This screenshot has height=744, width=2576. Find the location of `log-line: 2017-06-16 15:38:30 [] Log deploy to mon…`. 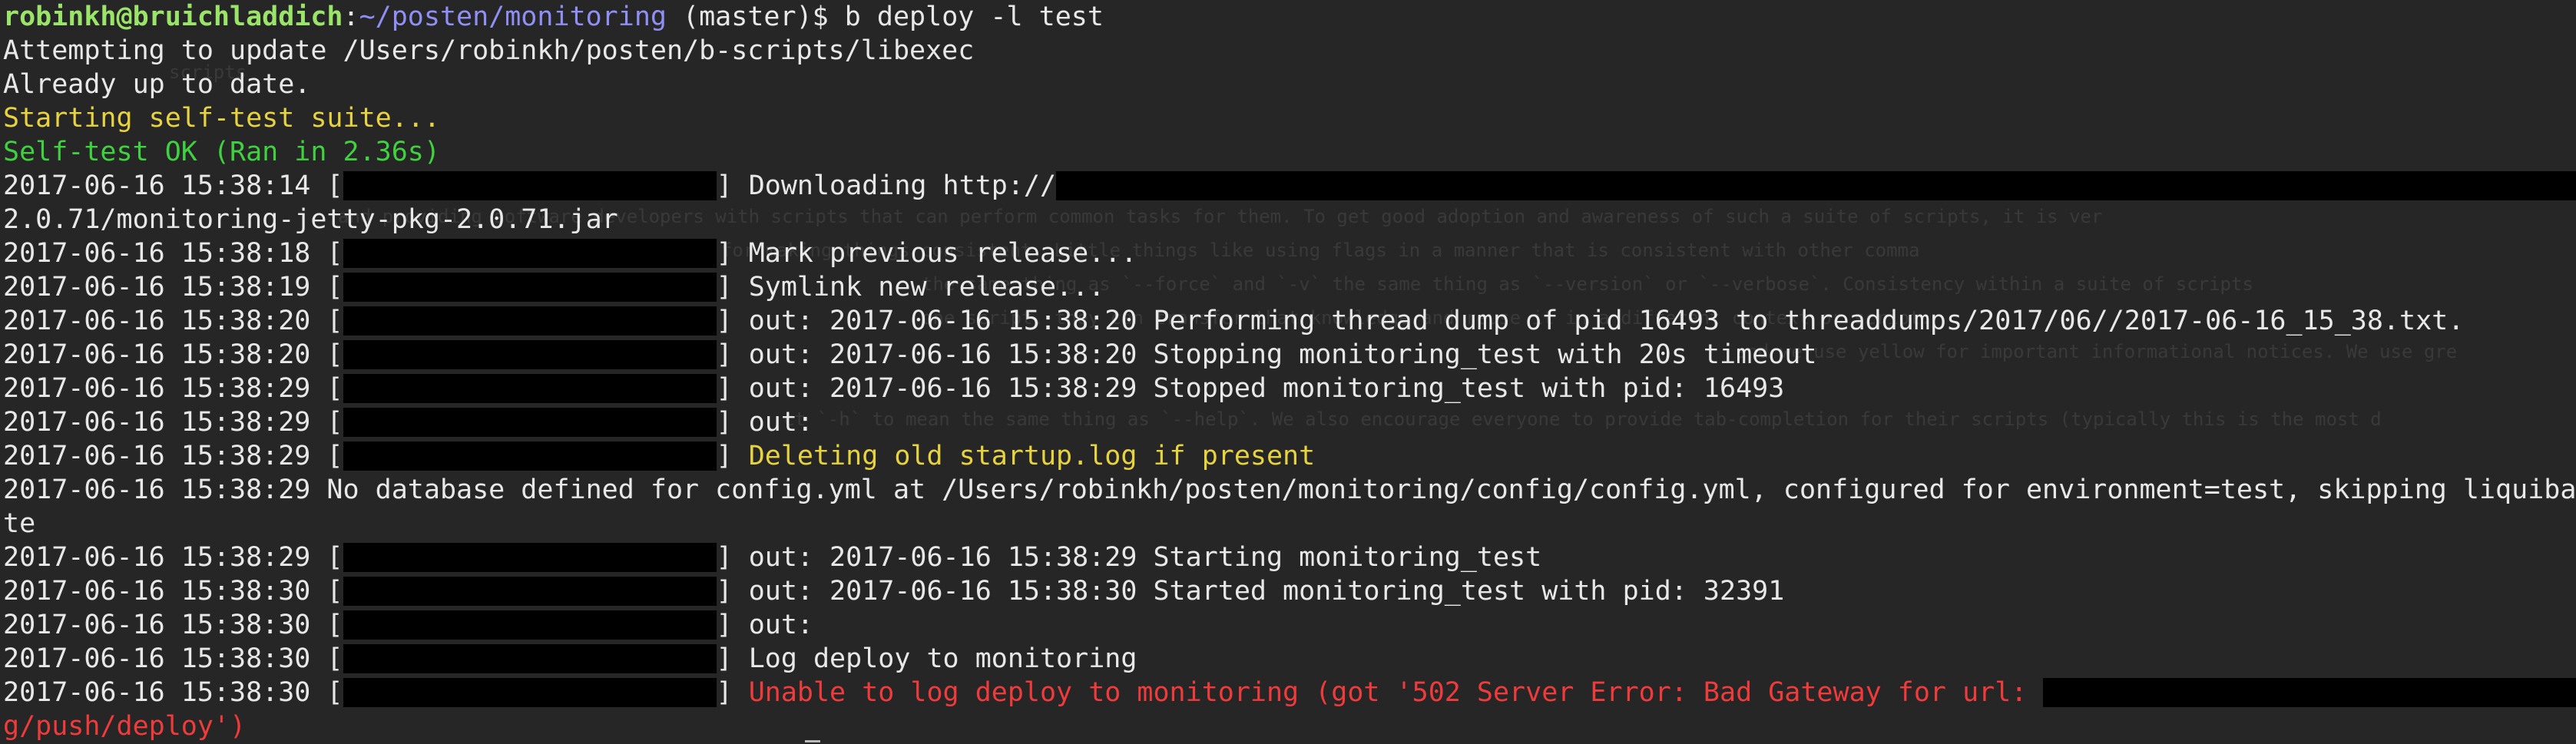

log-line: 2017-06-16 15:38:30 [] Log deploy to mon… is located at coordinates (570, 658).